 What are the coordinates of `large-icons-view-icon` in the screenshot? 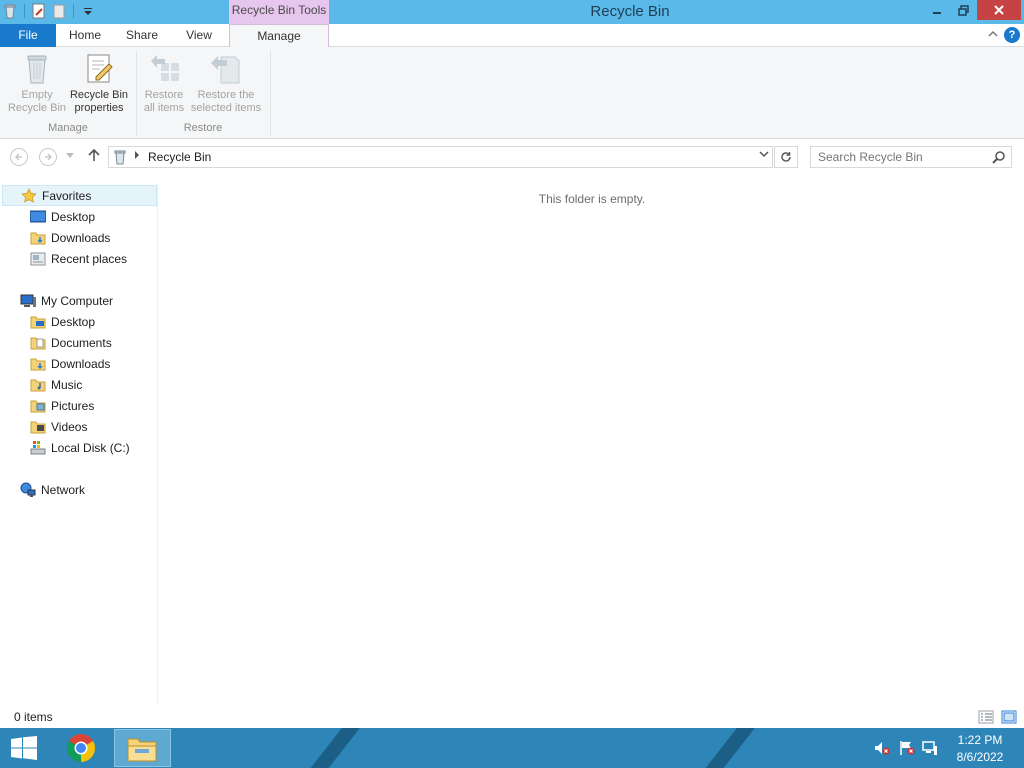 It's located at (1009, 717).